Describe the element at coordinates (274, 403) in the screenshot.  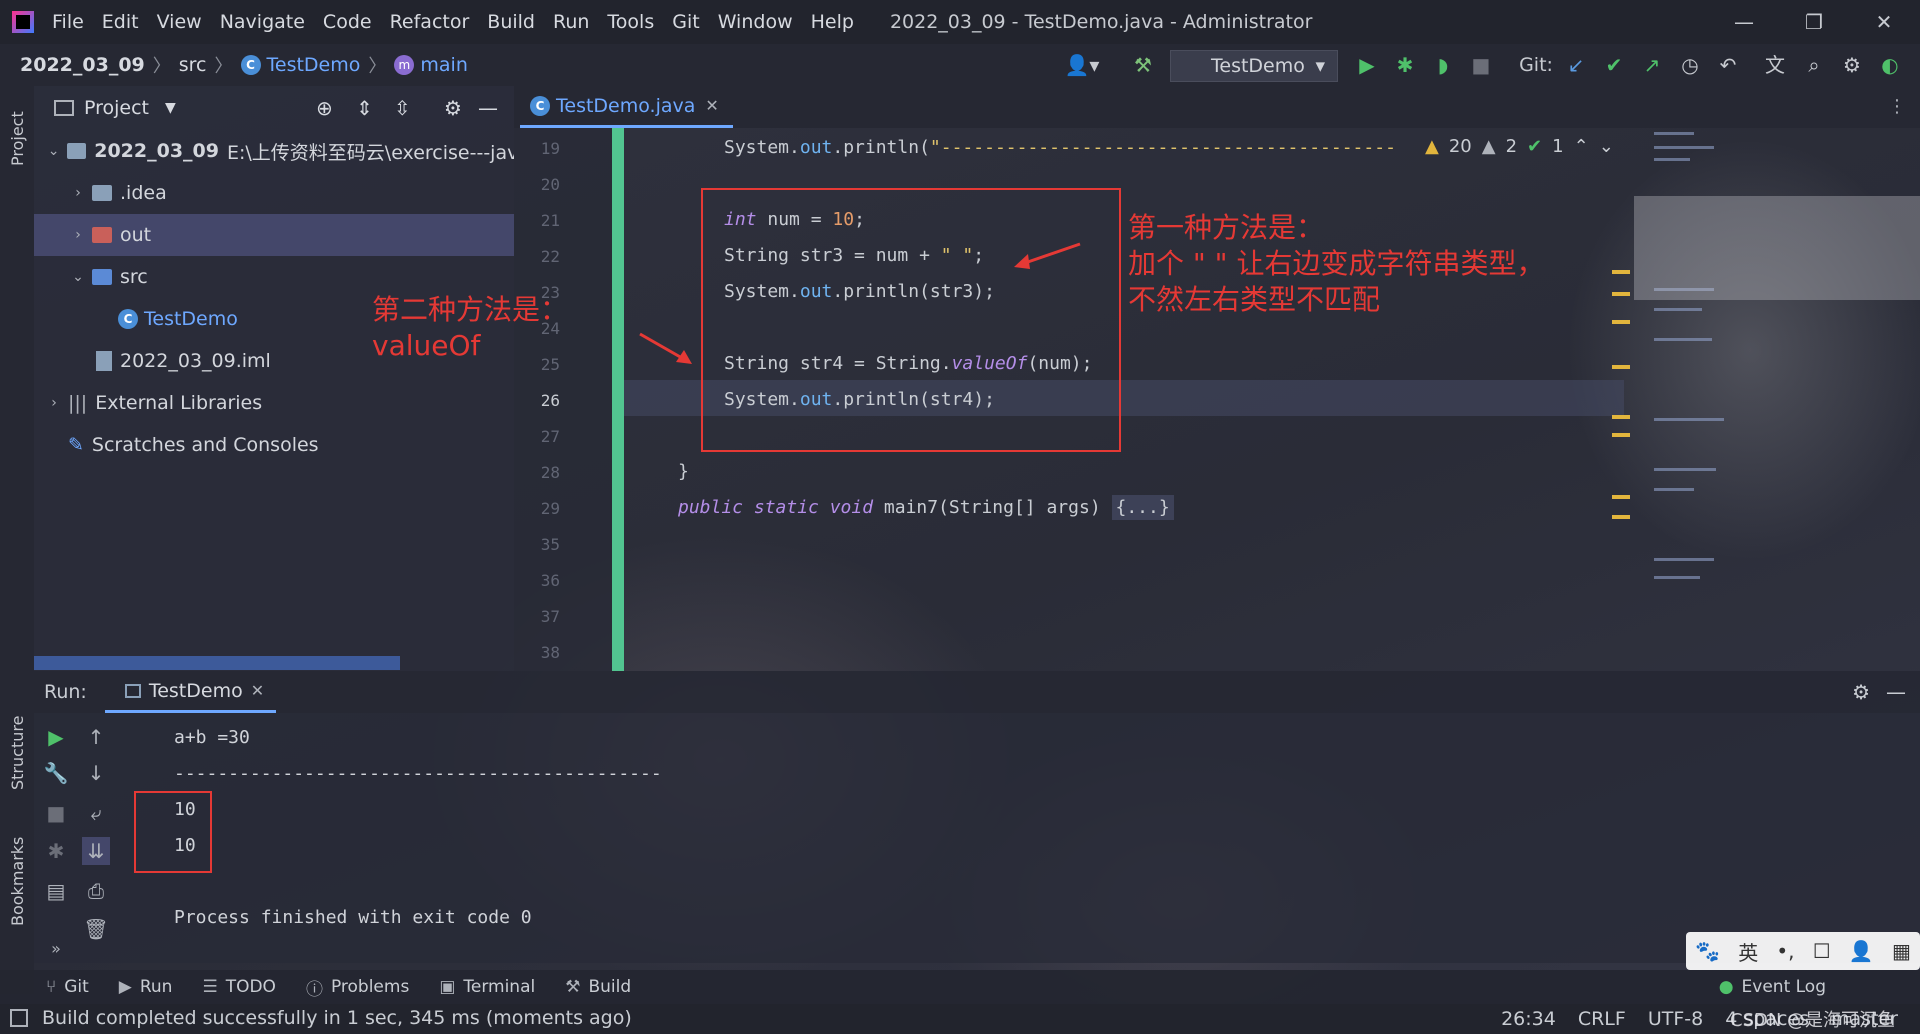
I see `tree-item-external-libraries: › ||| External Libraries` at that location.